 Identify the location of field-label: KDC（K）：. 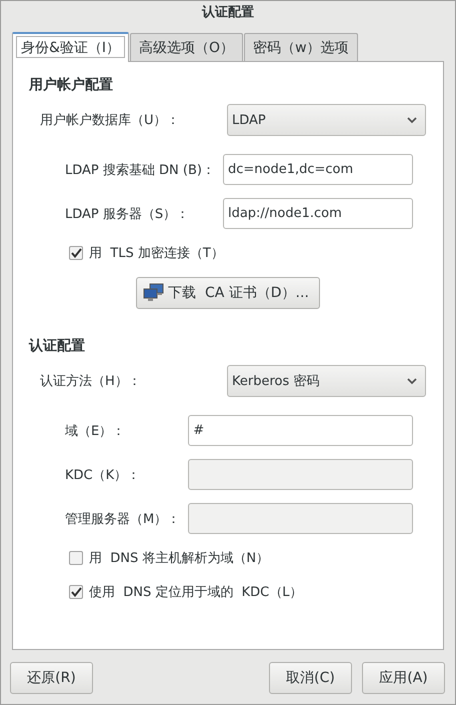
(103, 475).